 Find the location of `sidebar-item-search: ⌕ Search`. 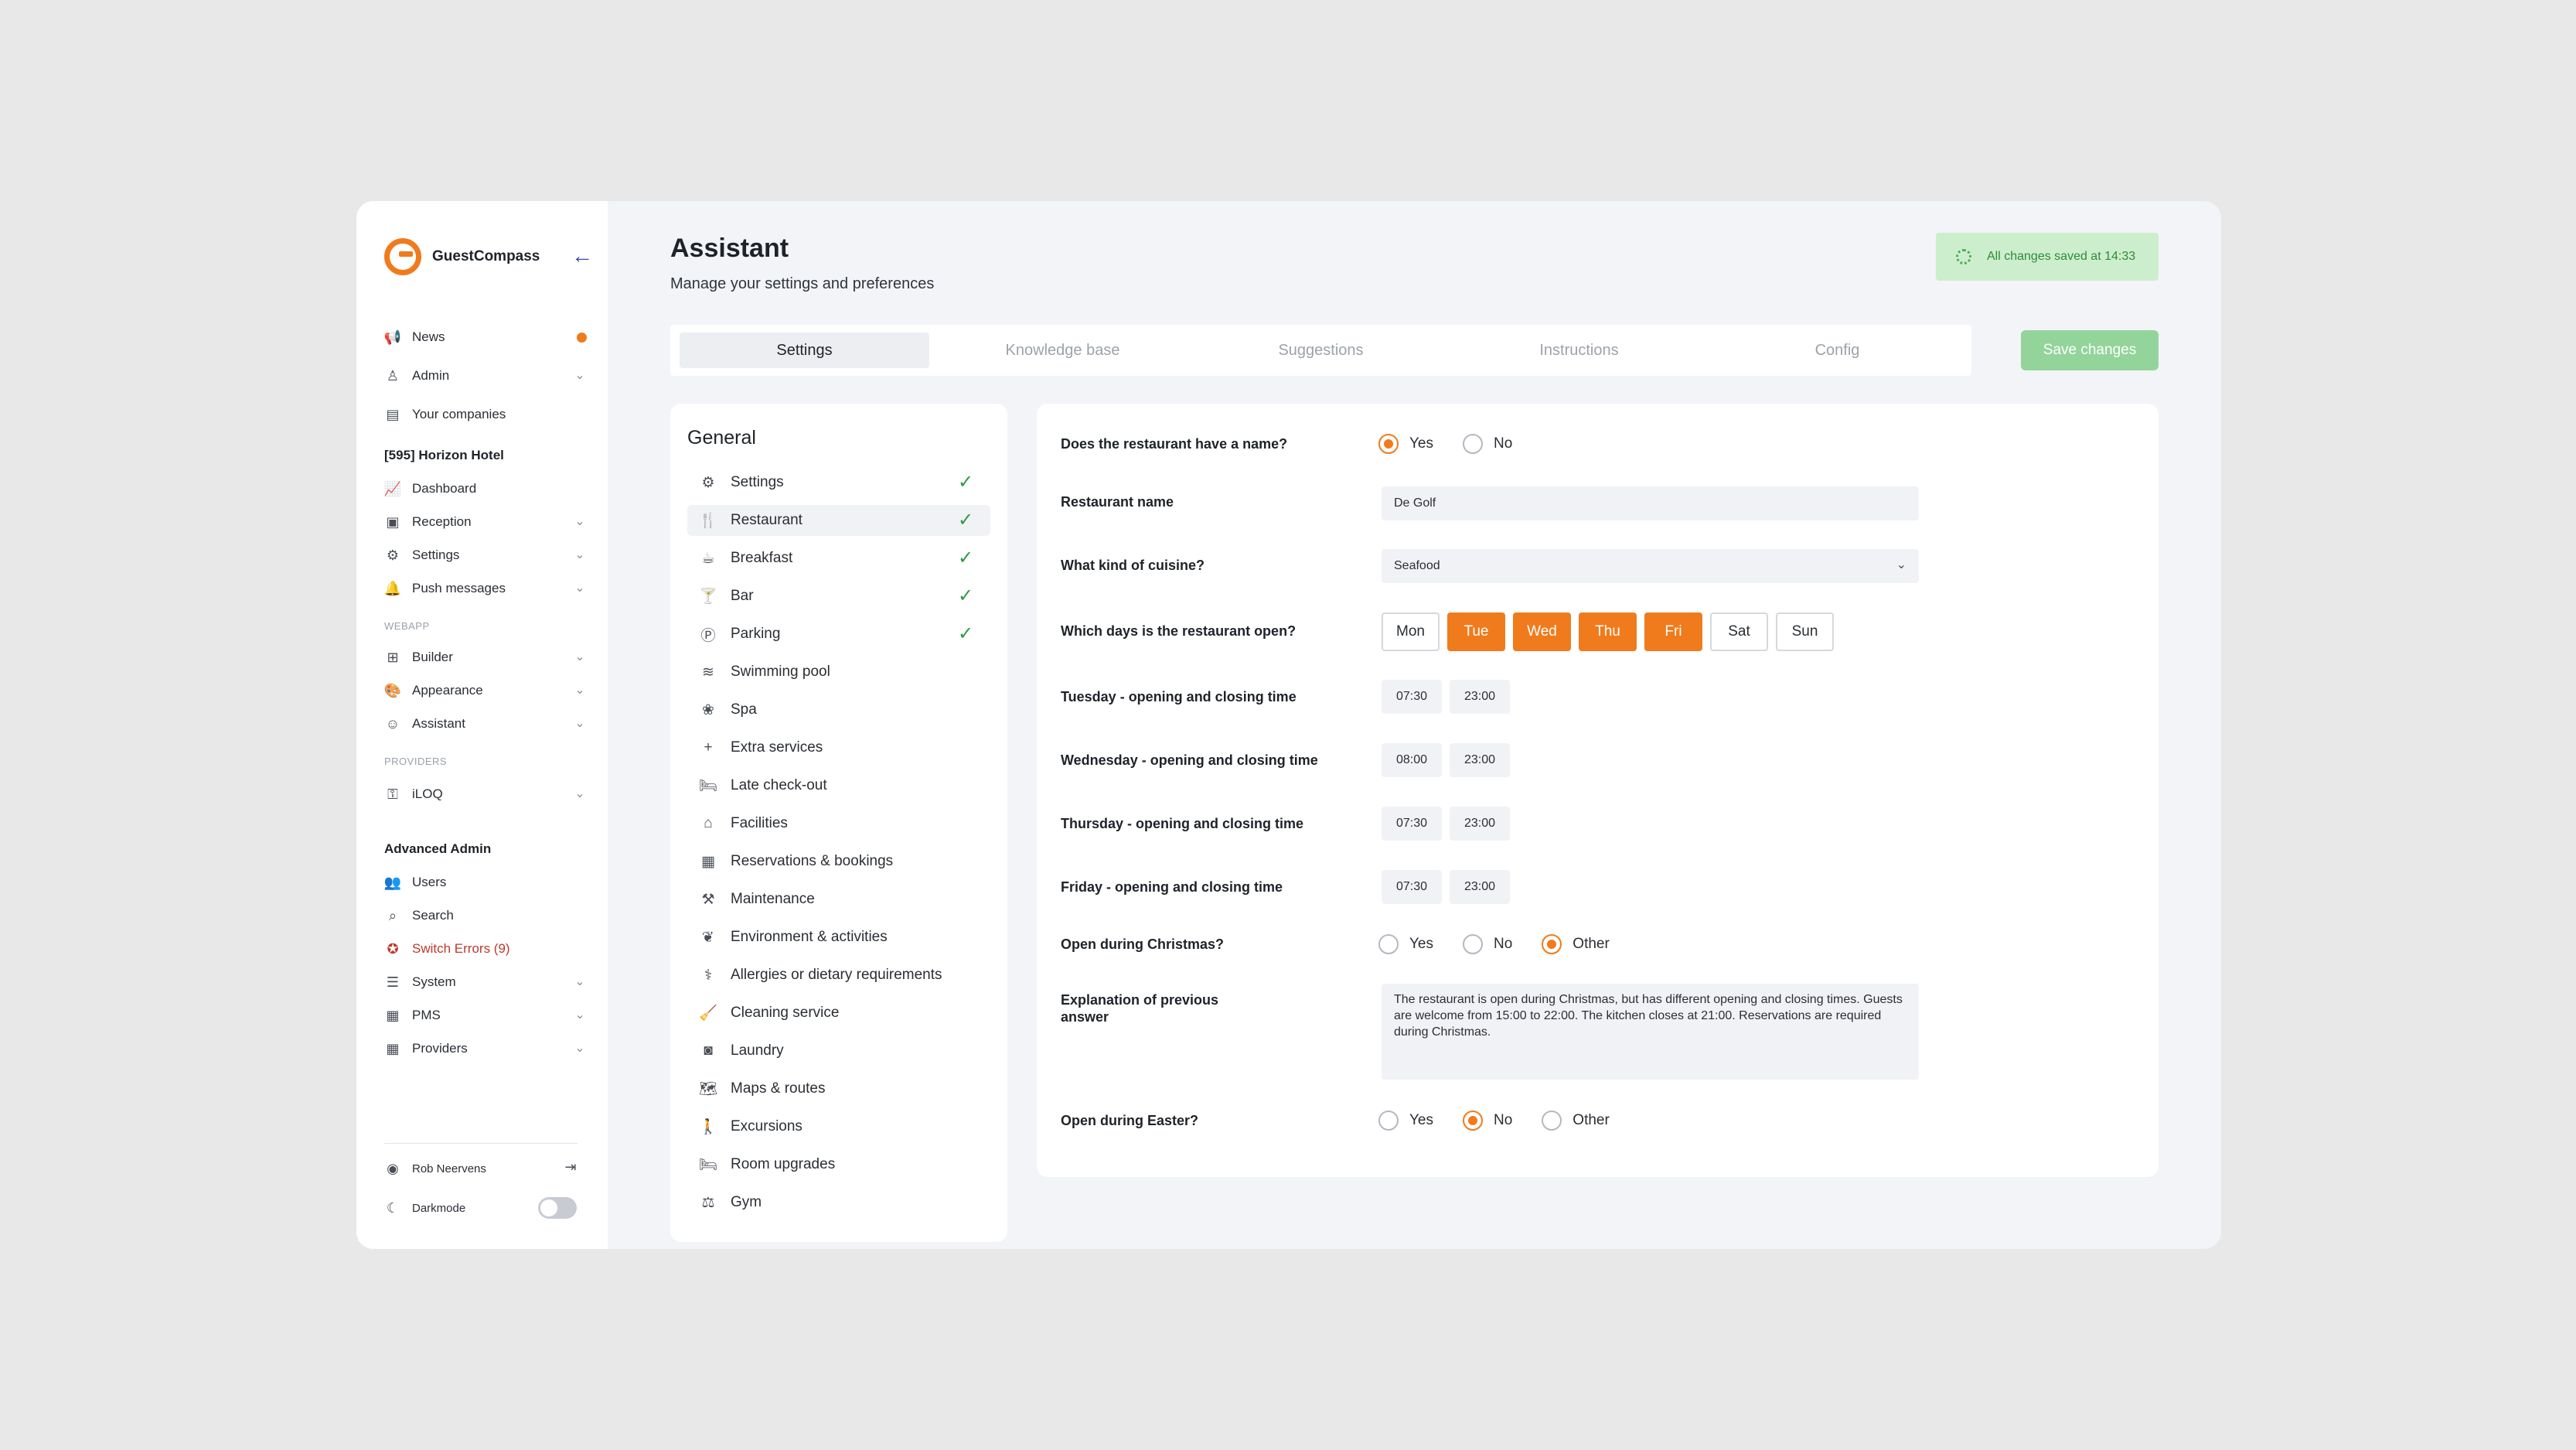

sidebar-item-search: ⌕ Search is located at coordinates (487, 916).